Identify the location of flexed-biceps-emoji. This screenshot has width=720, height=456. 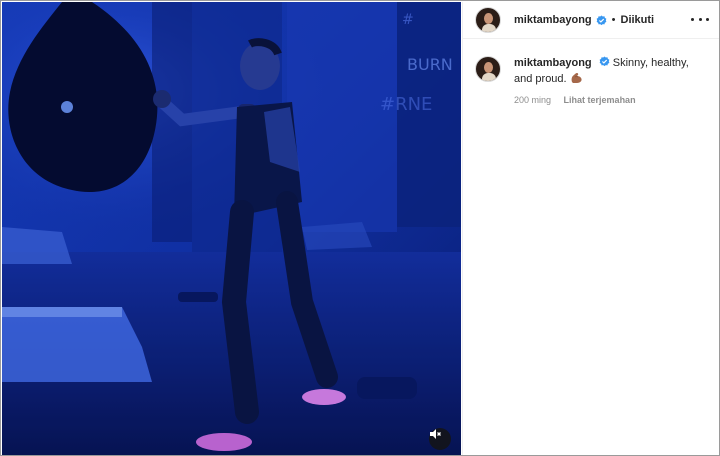
(576, 78).